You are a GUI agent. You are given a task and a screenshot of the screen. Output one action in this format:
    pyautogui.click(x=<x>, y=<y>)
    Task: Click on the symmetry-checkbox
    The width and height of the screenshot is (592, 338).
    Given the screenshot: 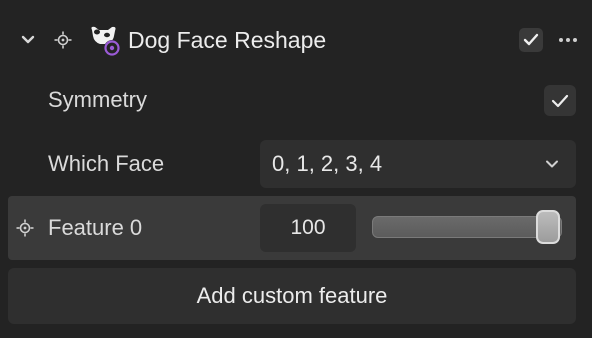 What is the action you would take?
    pyautogui.click(x=560, y=100)
    